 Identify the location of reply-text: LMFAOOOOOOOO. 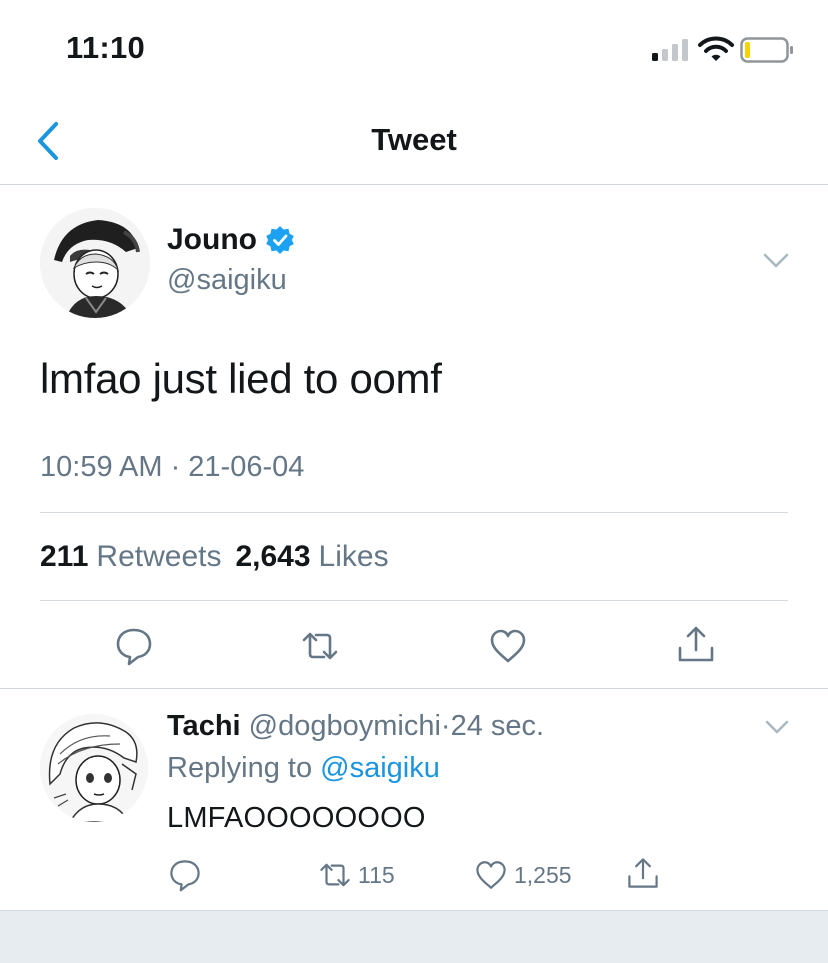
(296, 818).